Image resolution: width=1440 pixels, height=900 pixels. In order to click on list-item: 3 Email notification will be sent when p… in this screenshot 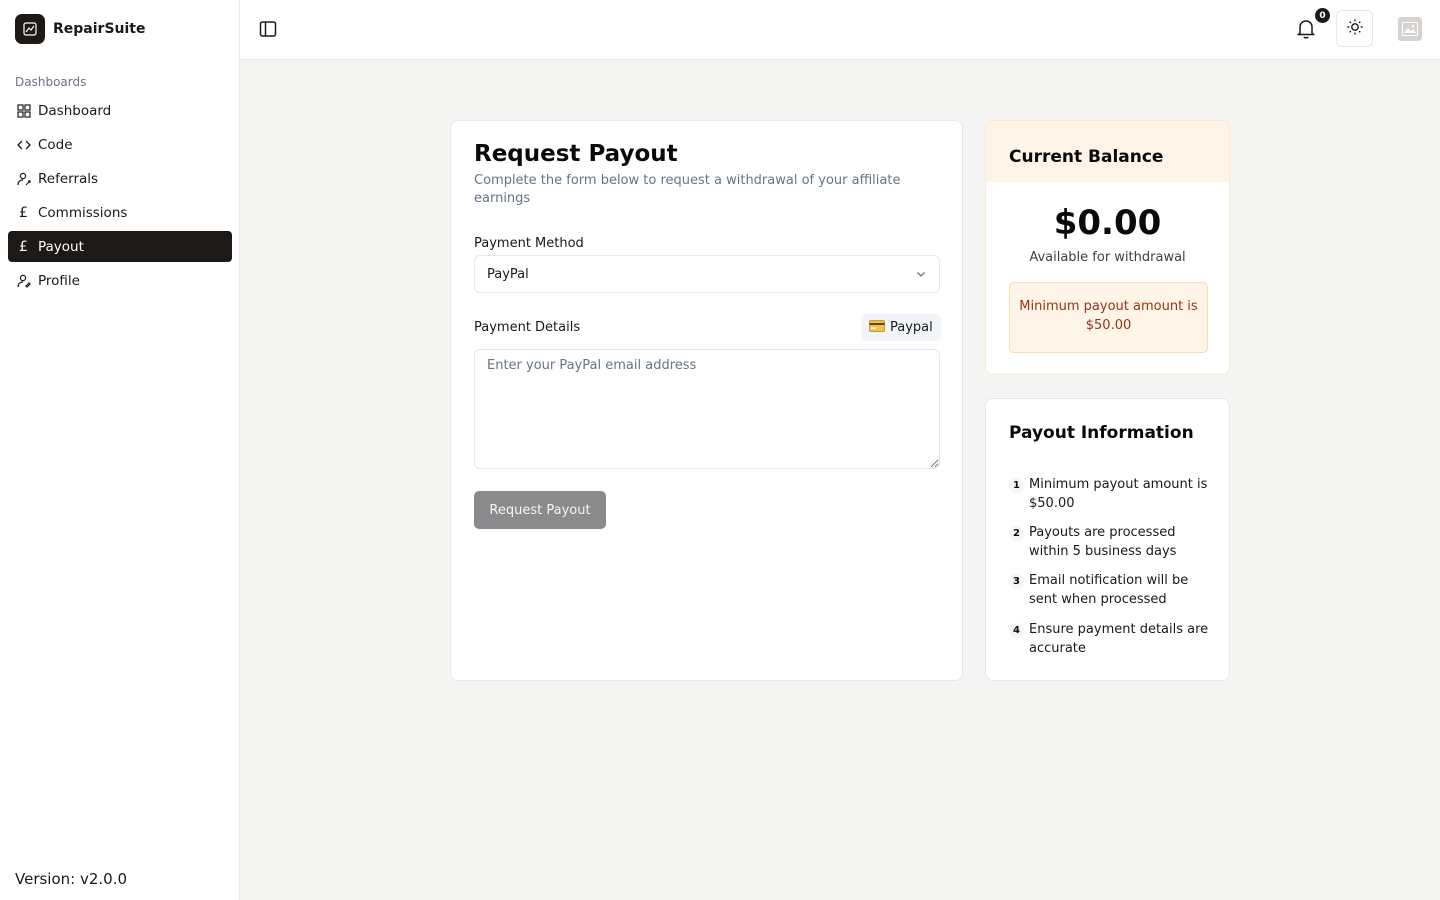, I will do `click(1111, 590)`.